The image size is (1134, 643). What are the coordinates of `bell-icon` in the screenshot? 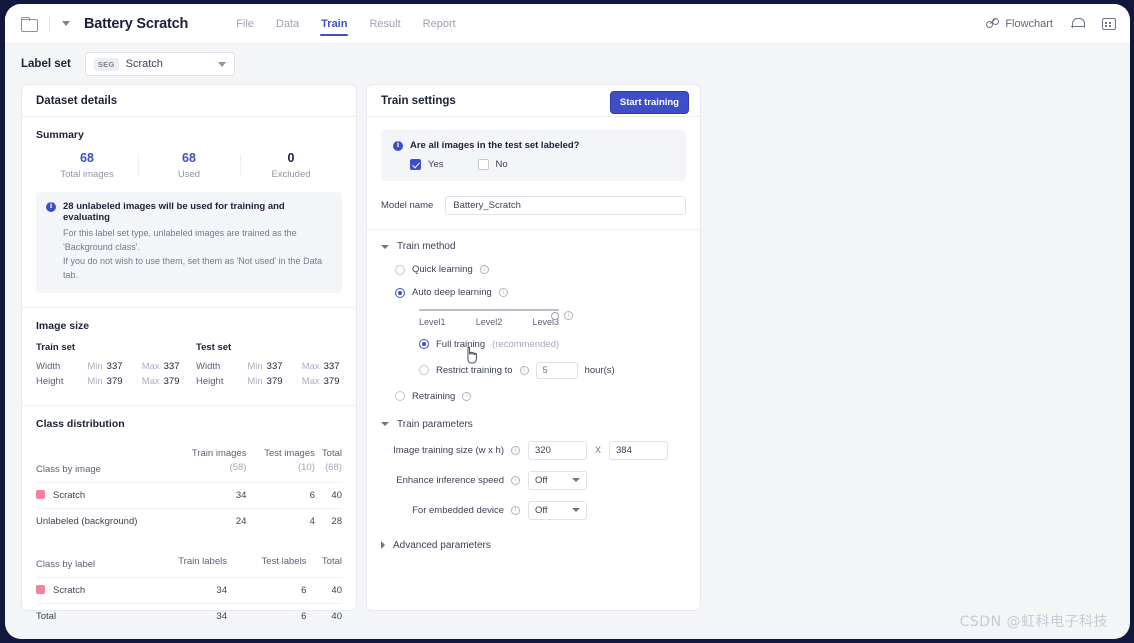 It's located at (1078, 24).